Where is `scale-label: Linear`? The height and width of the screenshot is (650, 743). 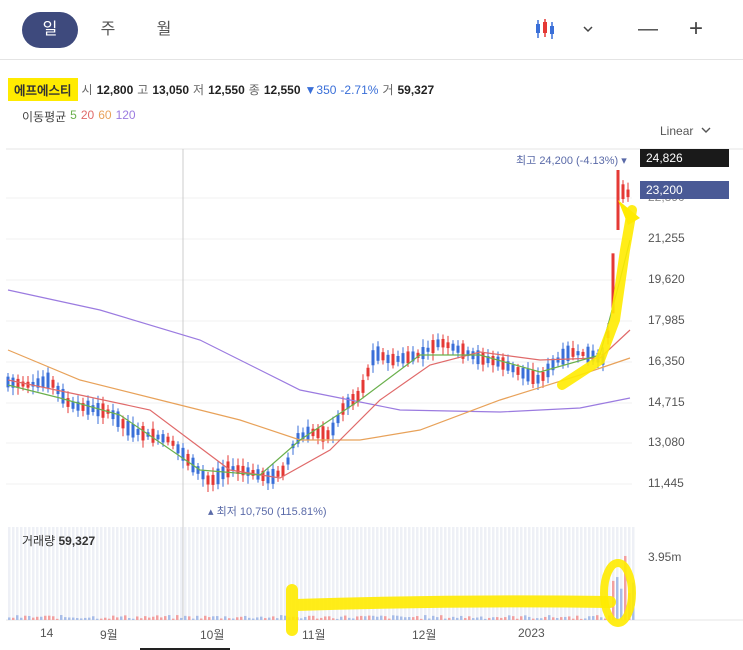
scale-label: Linear is located at coordinates (677, 131).